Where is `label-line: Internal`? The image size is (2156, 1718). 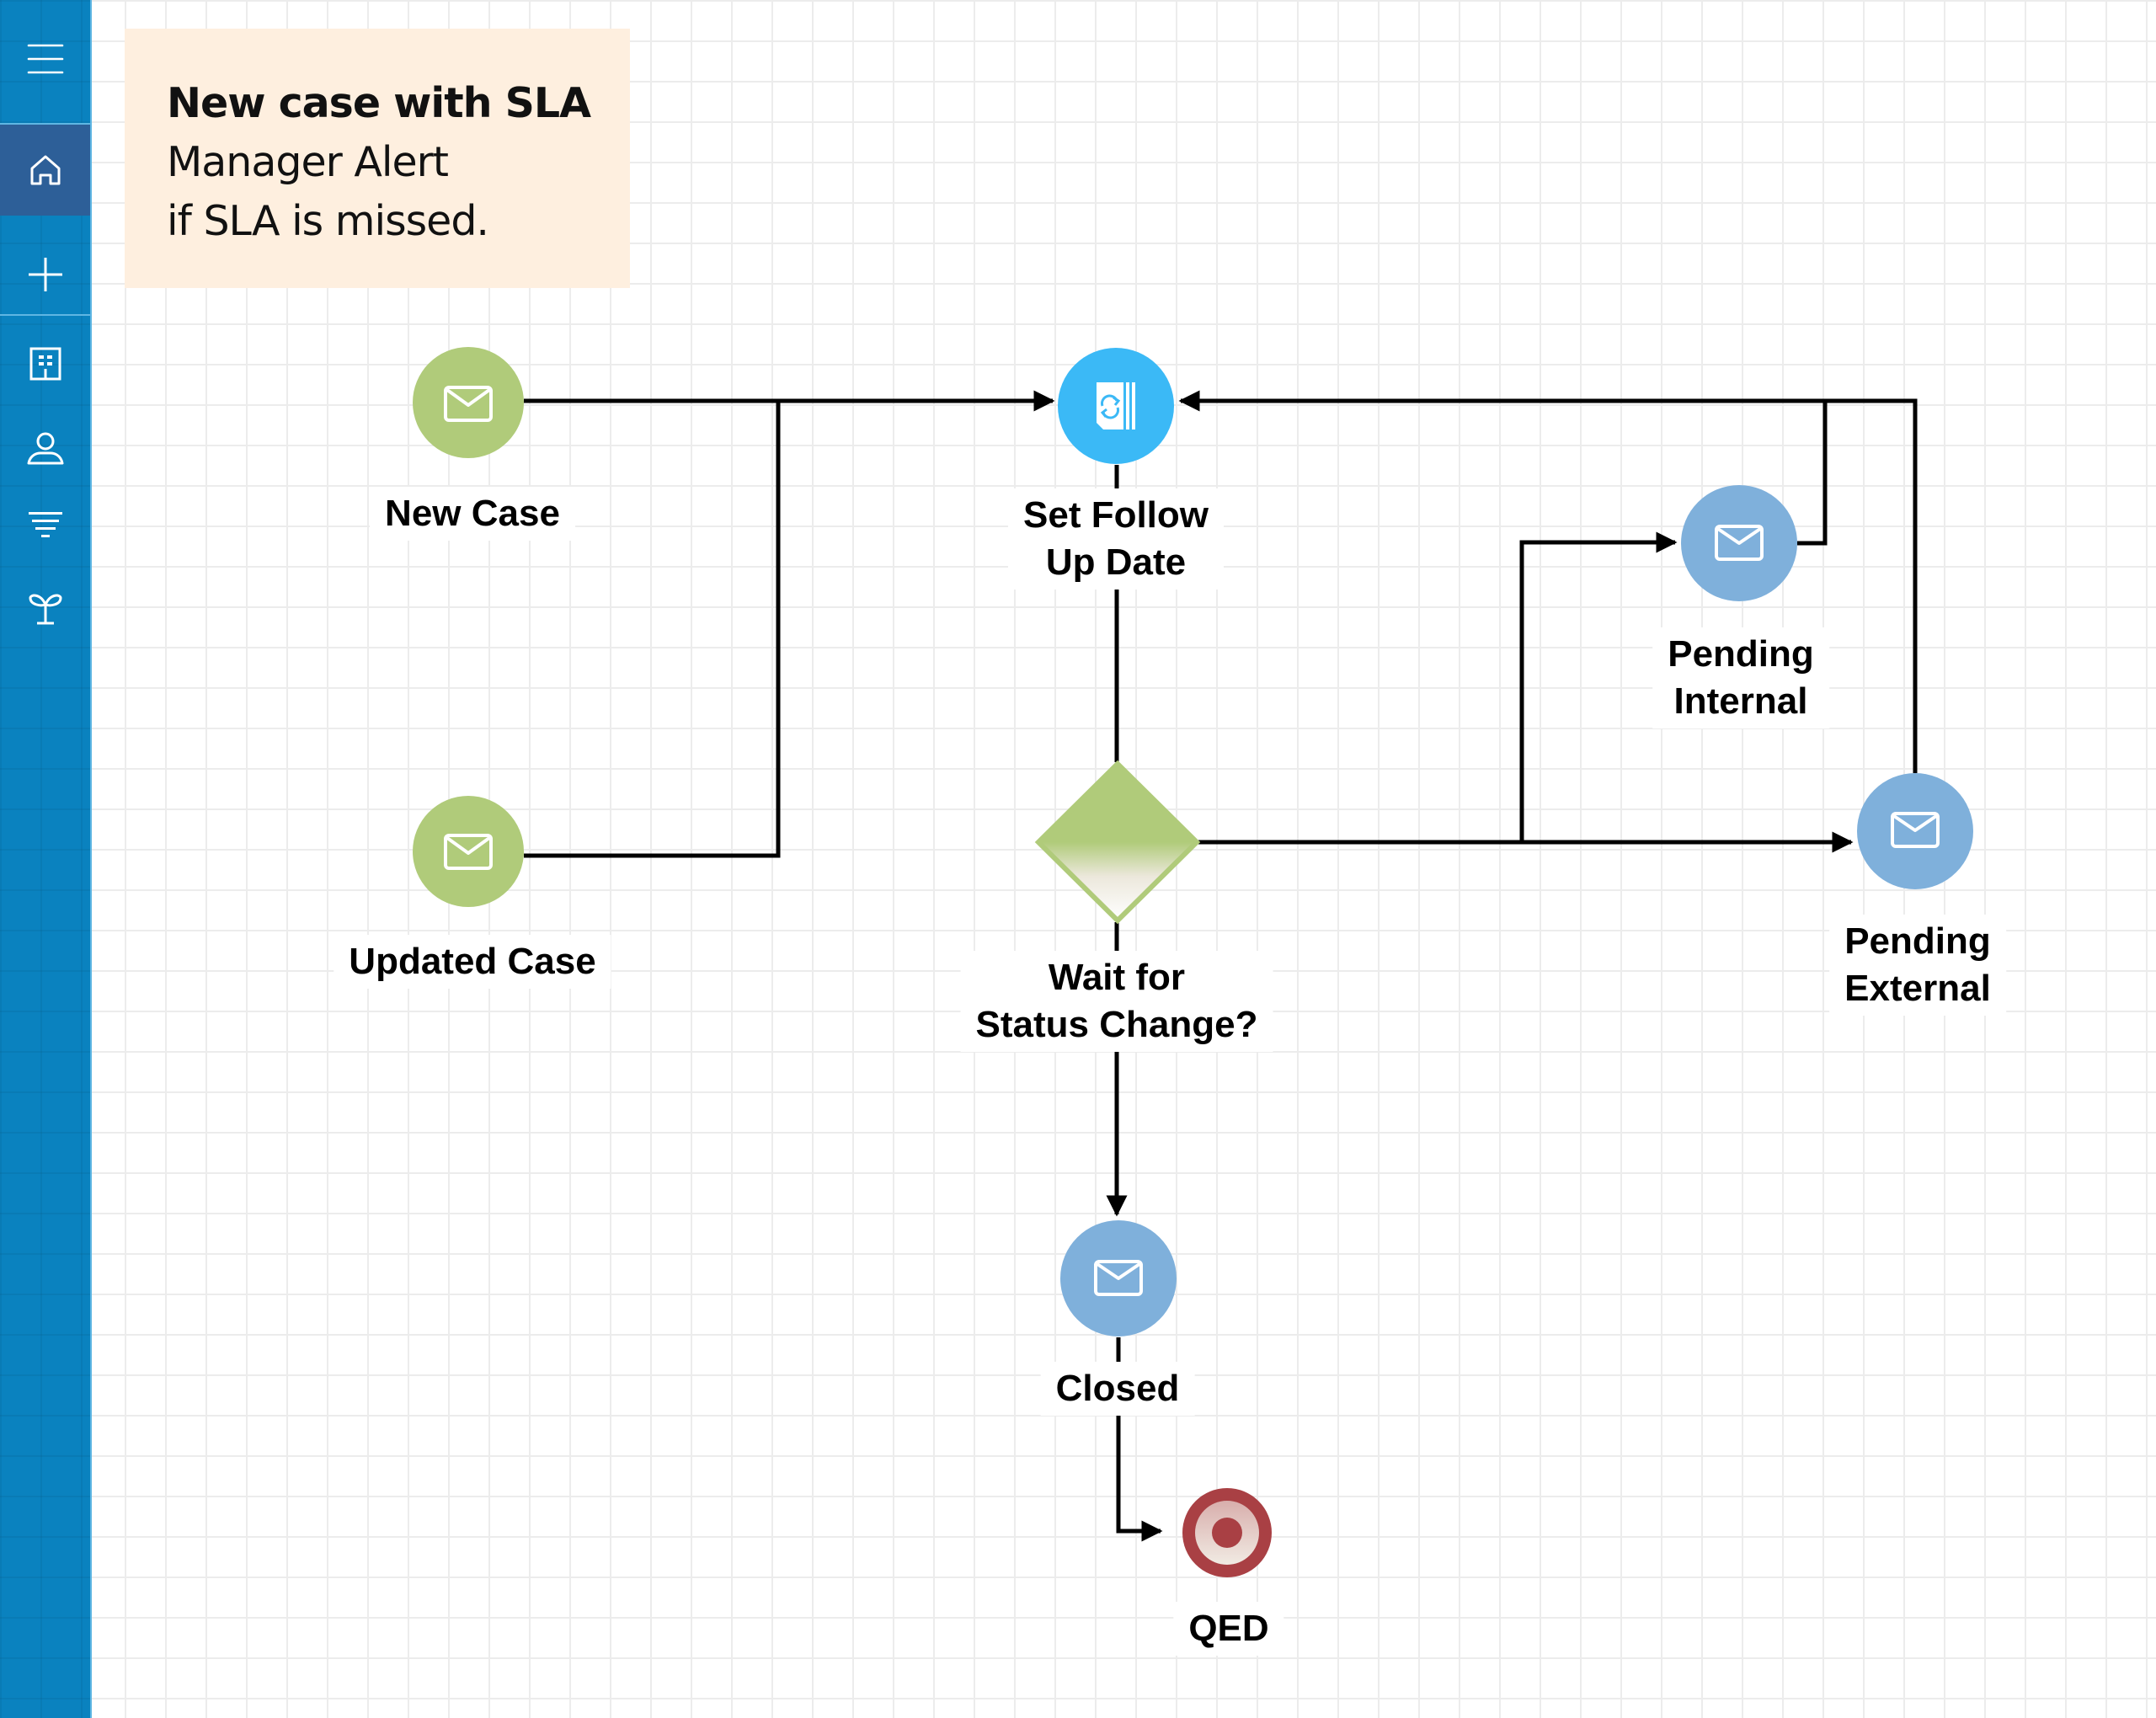
label-line: Internal is located at coordinates (1740, 701).